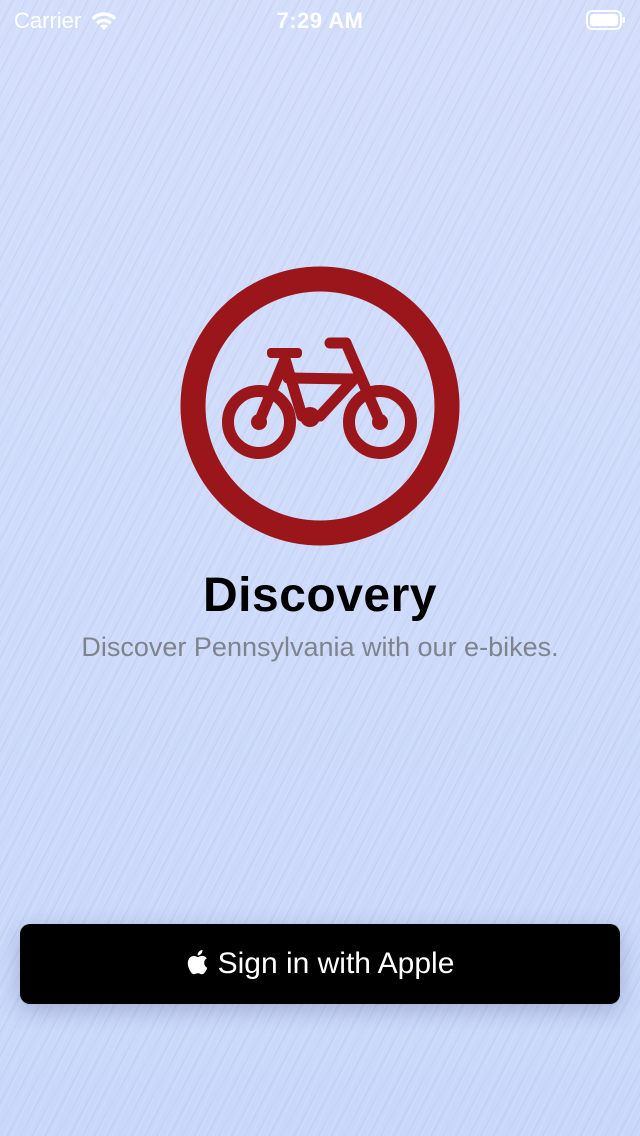  What do you see at coordinates (606, 20) in the screenshot?
I see `battery-icon` at bounding box center [606, 20].